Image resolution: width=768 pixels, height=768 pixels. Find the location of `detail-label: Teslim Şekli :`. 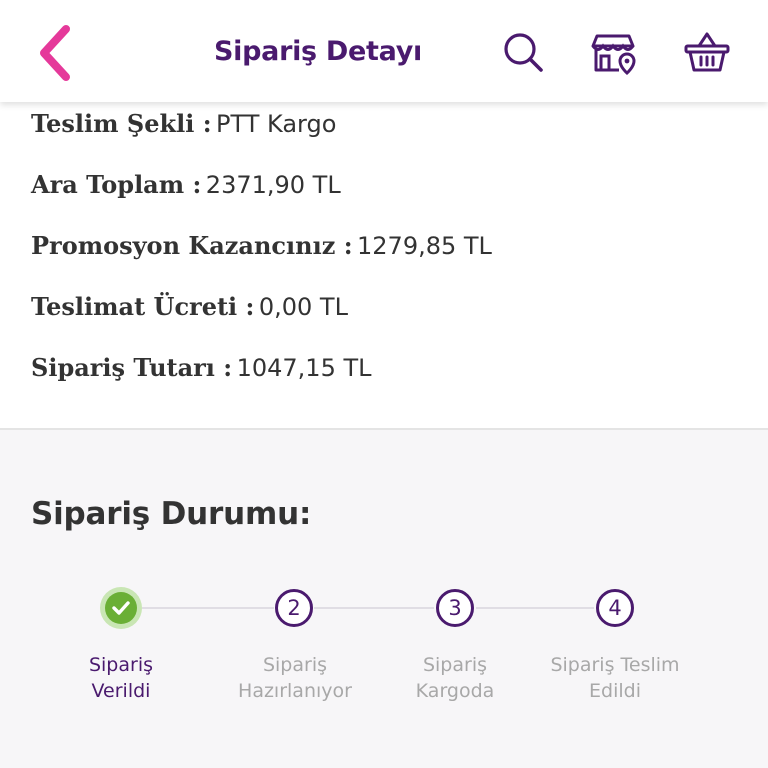

detail-label: Teslim Şekli : is located at coordinates (121, 123).